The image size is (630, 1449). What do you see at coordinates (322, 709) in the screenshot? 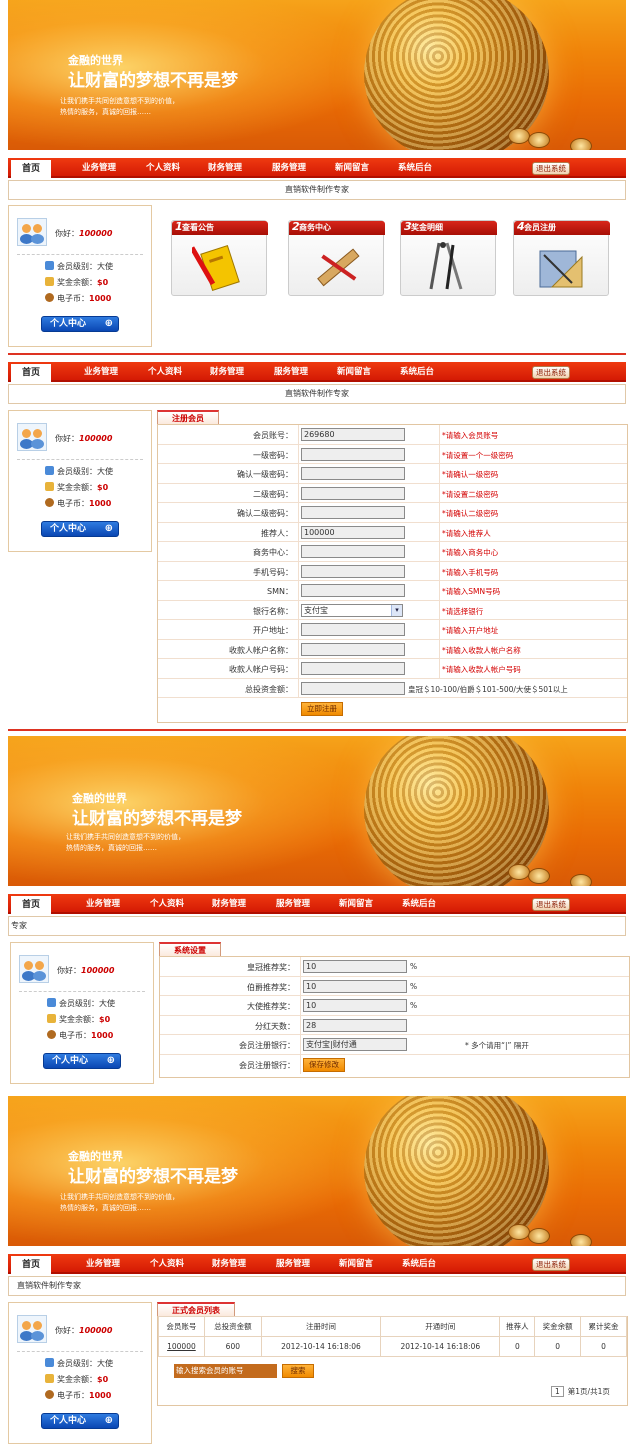
I see `register-submit-button: 立即注册` at bounding box center [322, 709].